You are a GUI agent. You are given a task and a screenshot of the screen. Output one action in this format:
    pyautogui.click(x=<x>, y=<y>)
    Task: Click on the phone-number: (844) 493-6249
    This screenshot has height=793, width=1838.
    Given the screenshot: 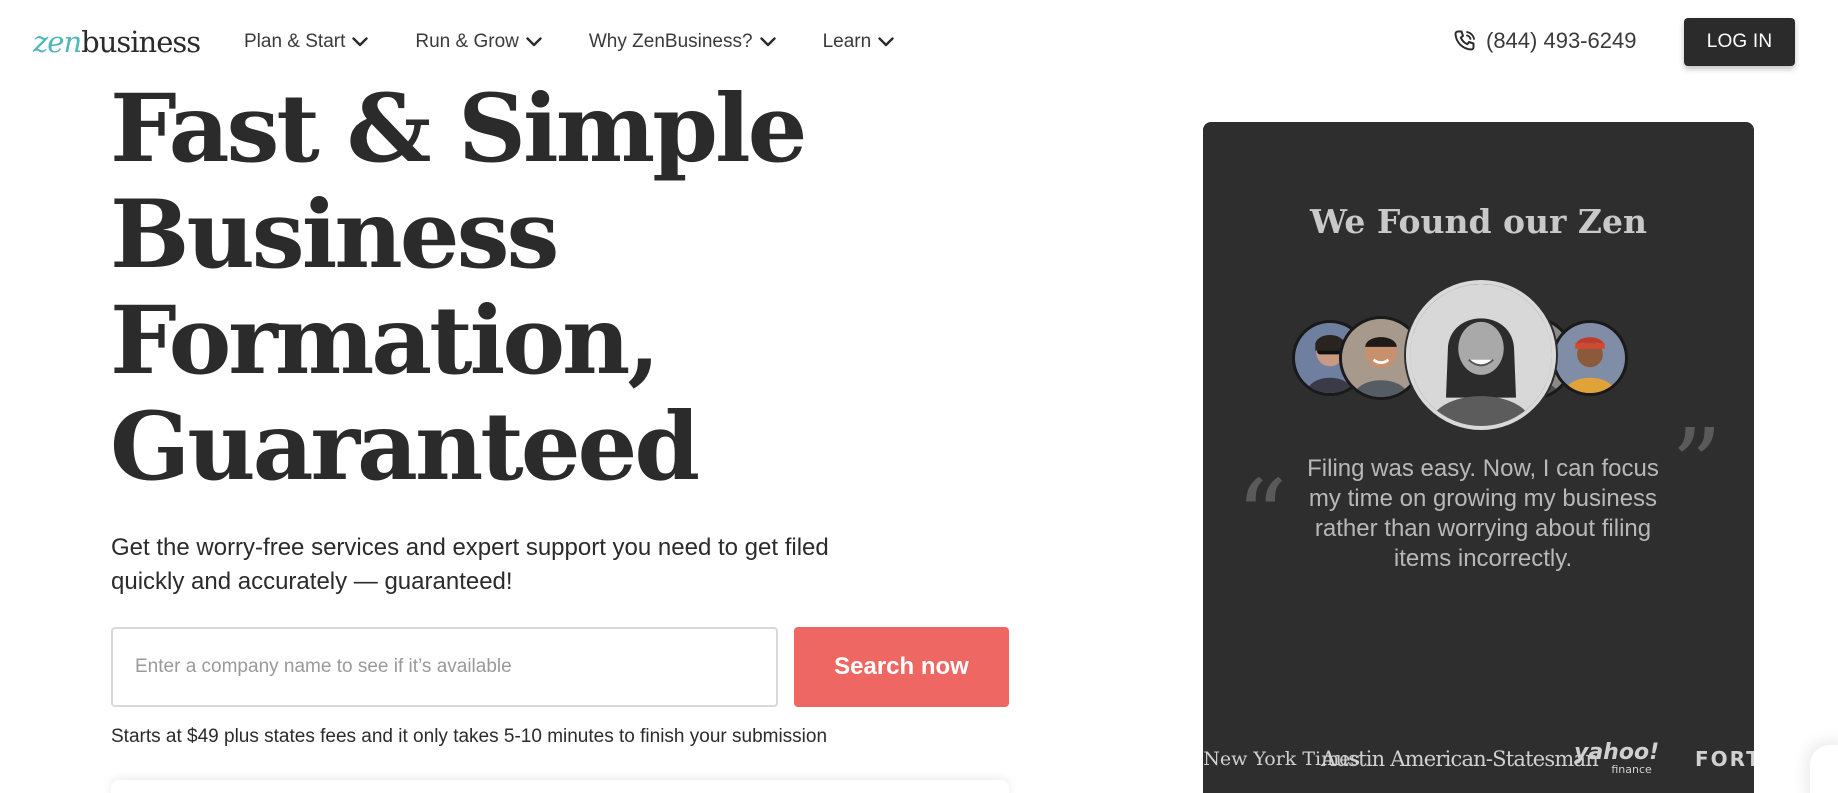 What is the action you would take?
    pyautogui.click(x=1561, y=40)
    